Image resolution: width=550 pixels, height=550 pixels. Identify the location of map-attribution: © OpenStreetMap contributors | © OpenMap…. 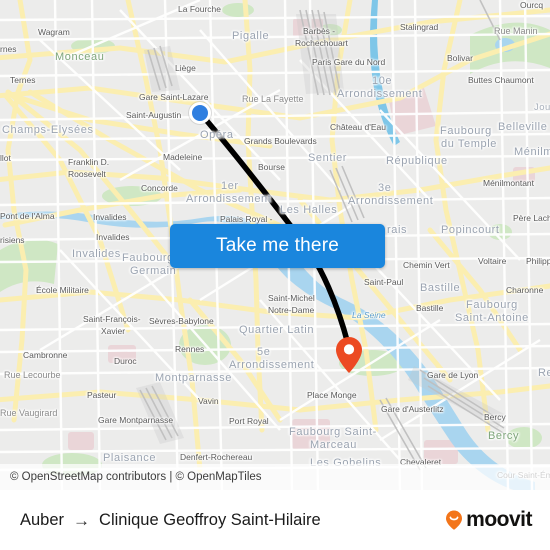
(275, 477).